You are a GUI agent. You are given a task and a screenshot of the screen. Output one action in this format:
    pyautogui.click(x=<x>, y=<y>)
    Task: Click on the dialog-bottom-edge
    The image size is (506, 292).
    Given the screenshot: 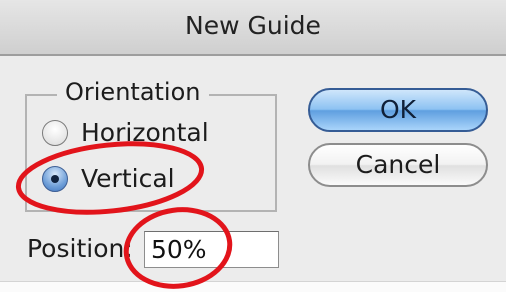 What is the action you would take?
    pyautogui.click(x=253, y=286)
    